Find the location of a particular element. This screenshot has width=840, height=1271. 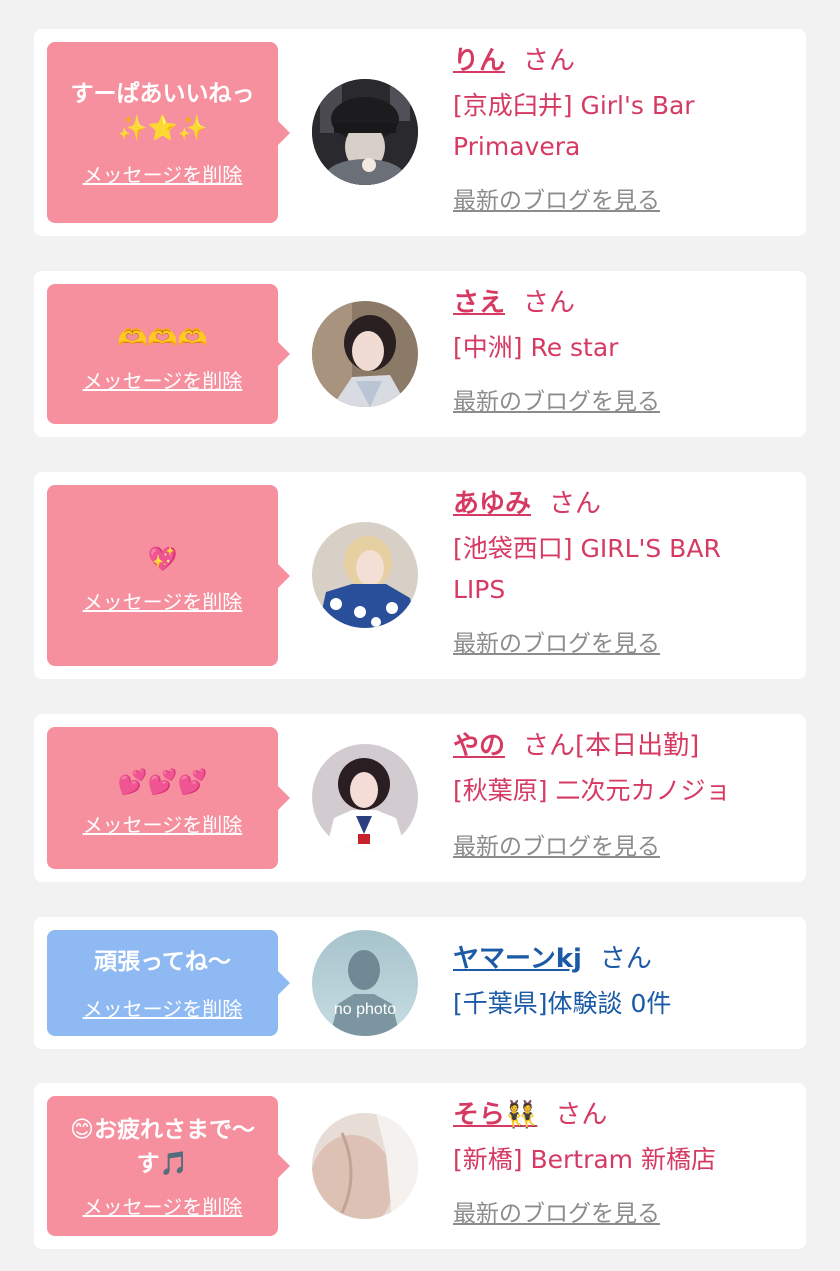

avatar-photo: no photo is located at coordinates (365, 983).